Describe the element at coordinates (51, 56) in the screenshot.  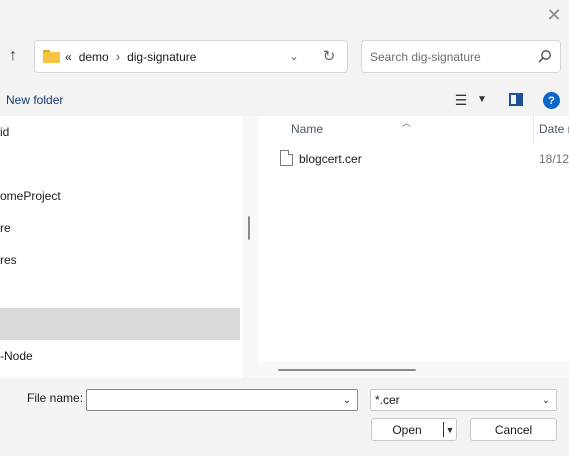
I see `folder-icon` at that location.